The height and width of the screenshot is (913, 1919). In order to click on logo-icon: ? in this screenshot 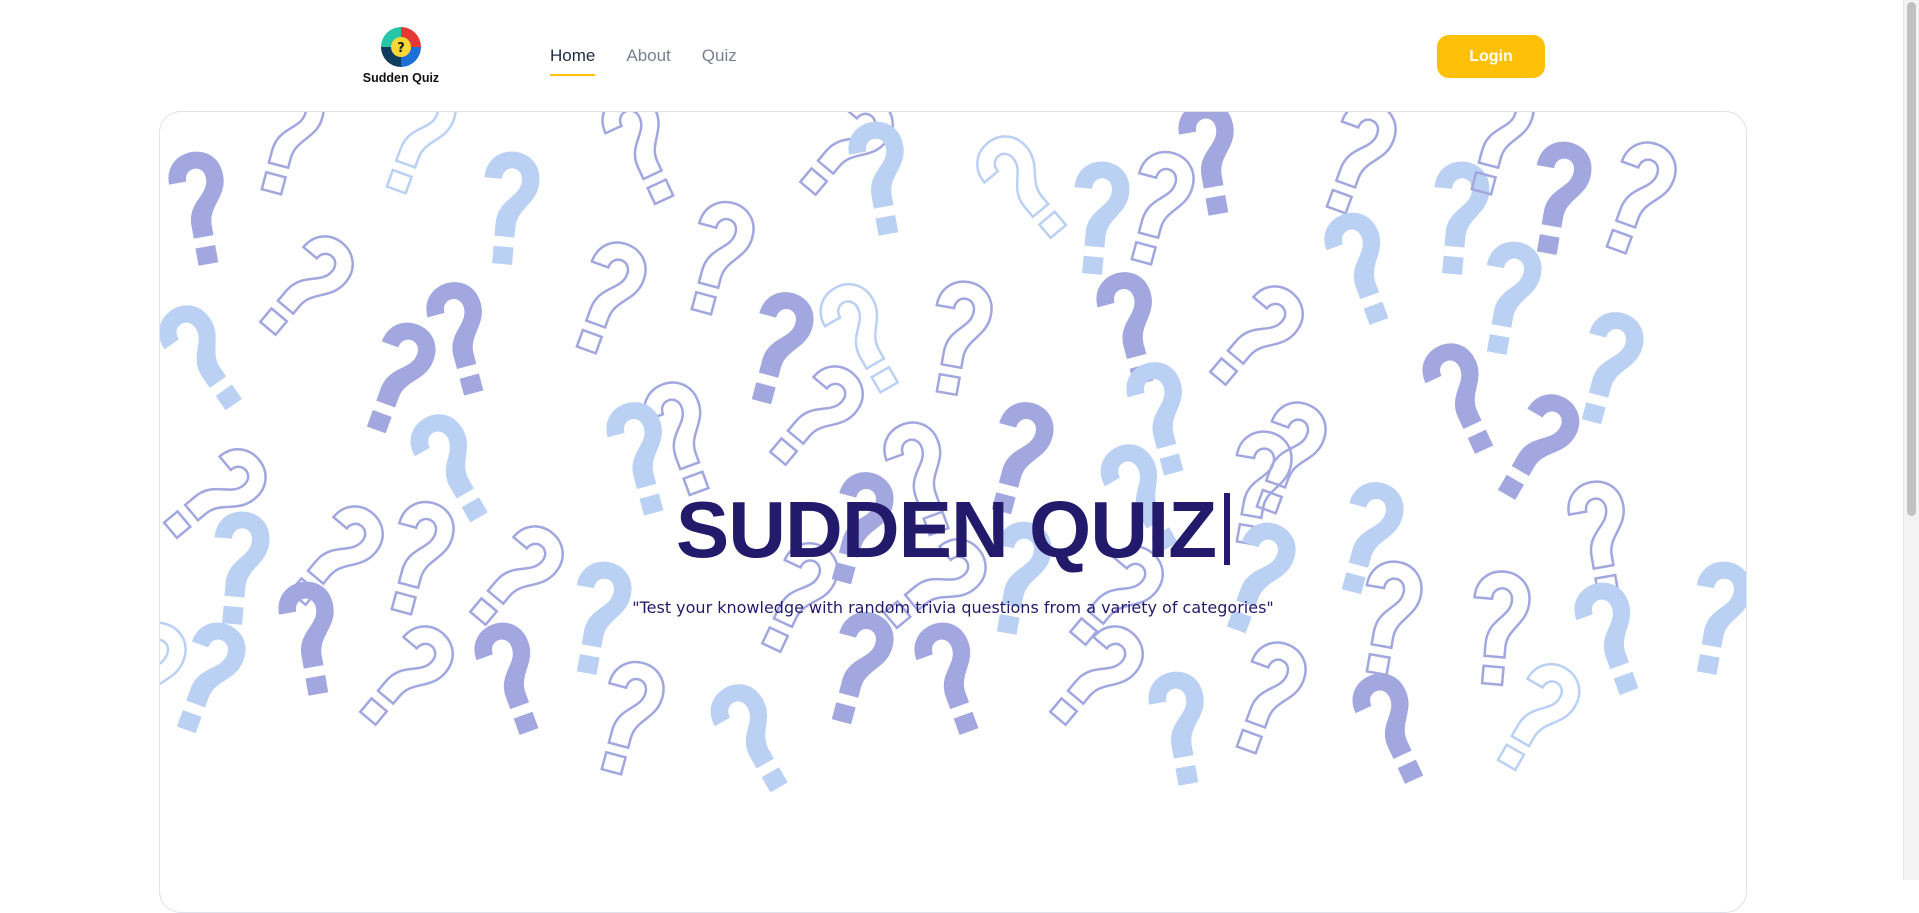, I will do `click(401, 47)`.